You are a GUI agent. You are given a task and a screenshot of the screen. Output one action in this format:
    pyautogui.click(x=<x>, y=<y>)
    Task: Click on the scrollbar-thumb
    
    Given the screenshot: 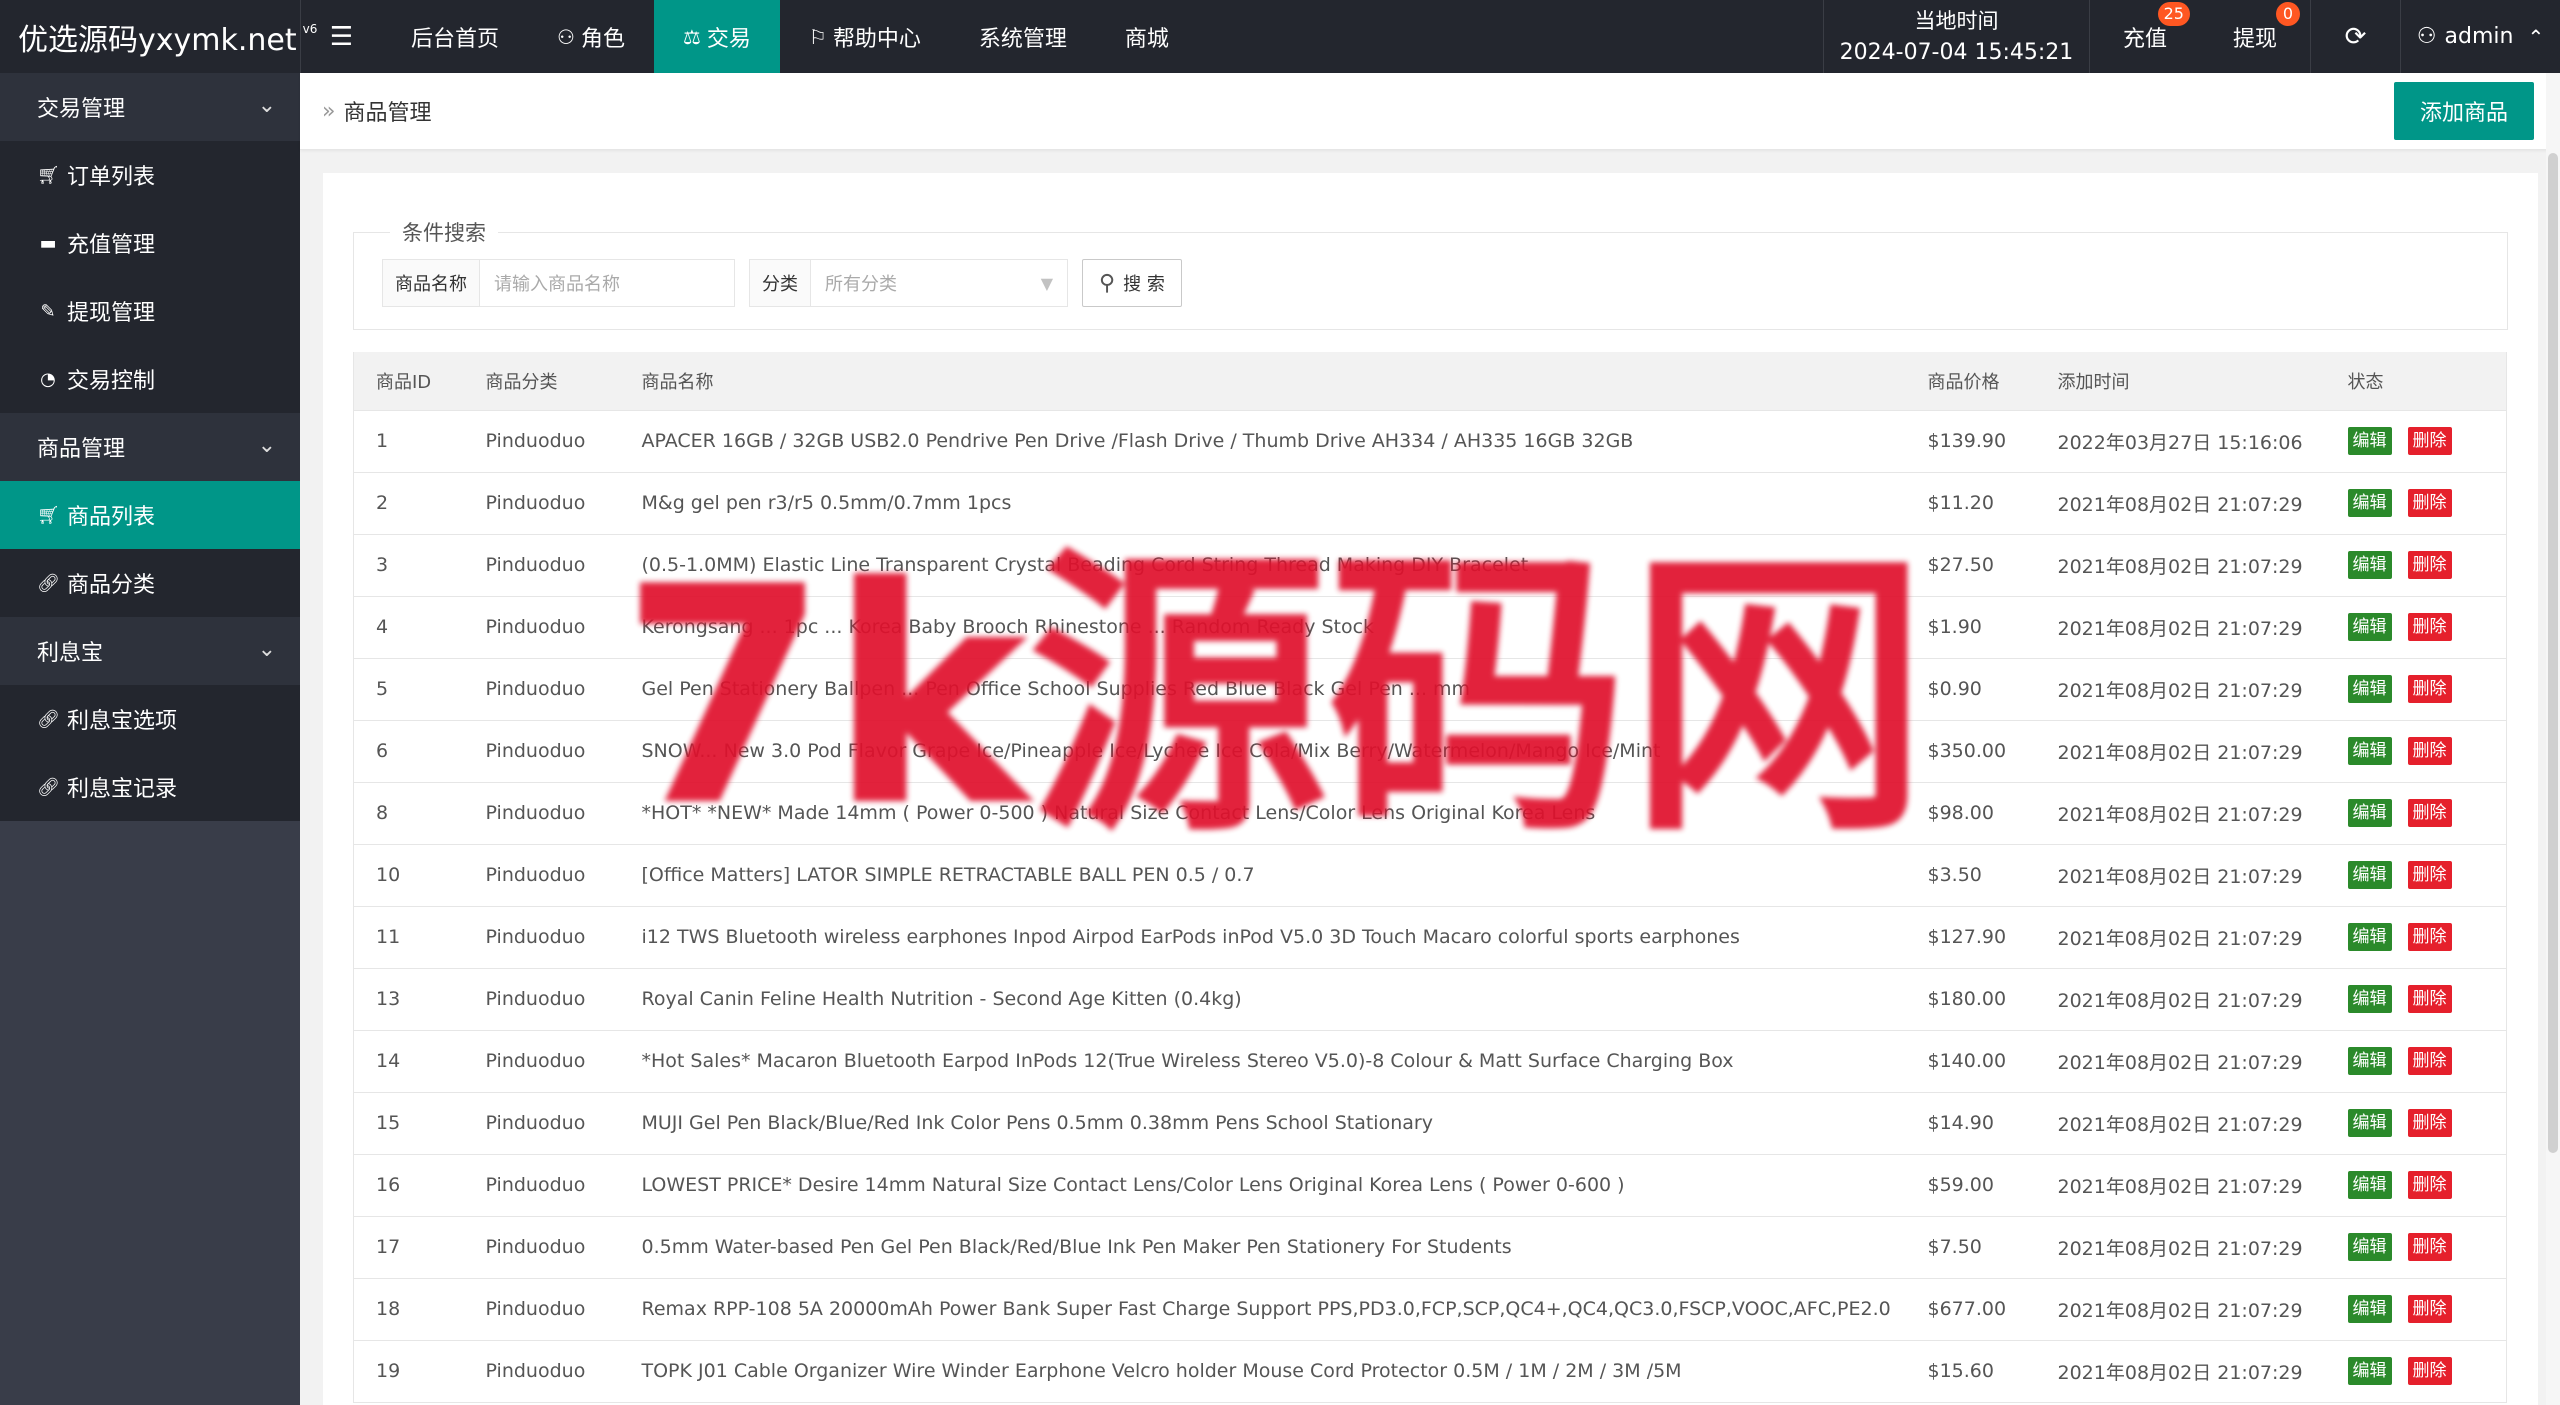 What is the action you would take?
    pyautogui.click(x=2553, y=653)
    